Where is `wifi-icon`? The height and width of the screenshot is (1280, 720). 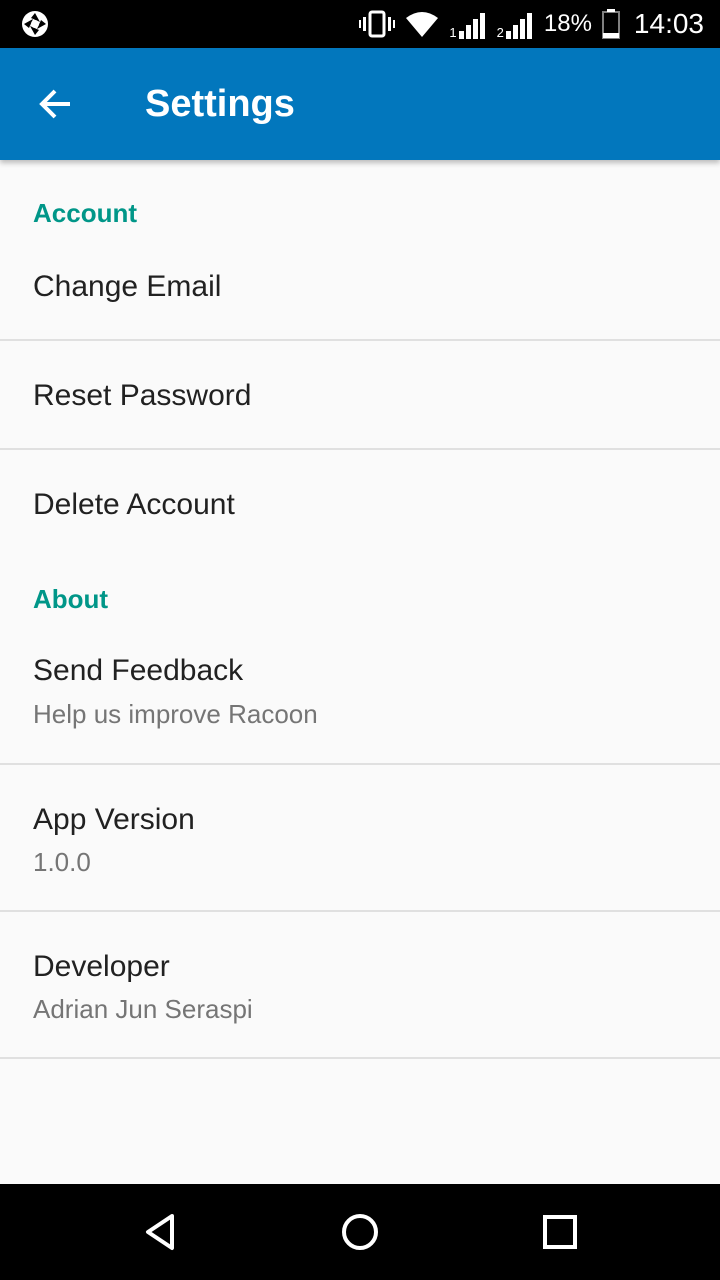 wifi-icon is located at coordinates (422, 24).